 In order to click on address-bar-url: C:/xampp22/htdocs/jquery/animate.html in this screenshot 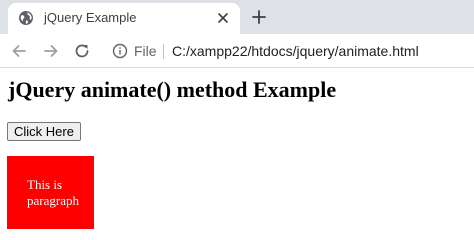, I will do `click(295, 51)`.